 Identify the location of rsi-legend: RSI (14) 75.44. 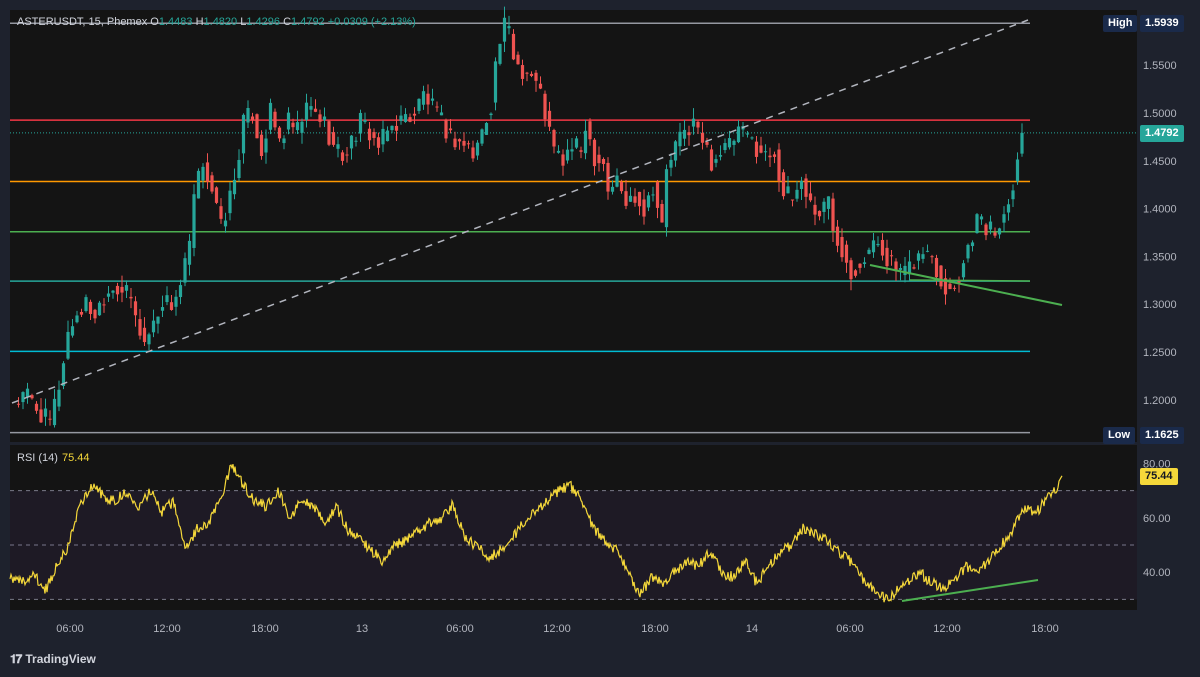
(53, 458).